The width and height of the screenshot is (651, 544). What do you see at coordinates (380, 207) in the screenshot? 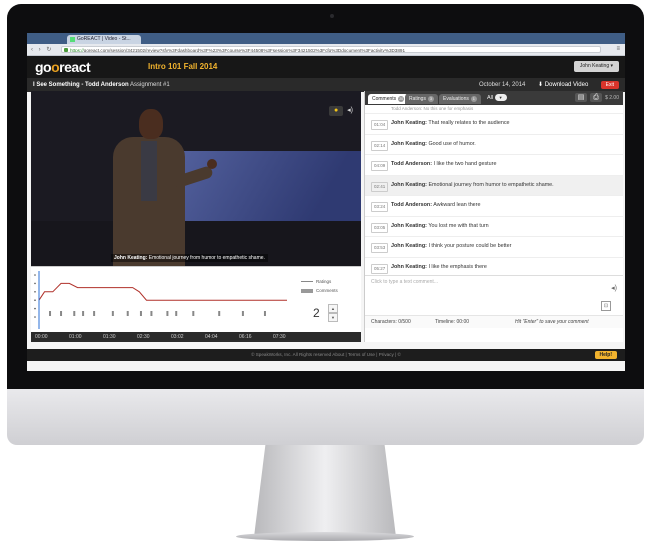
I see `comment-timestamp: 03:24` at bounding box center [380, 207].